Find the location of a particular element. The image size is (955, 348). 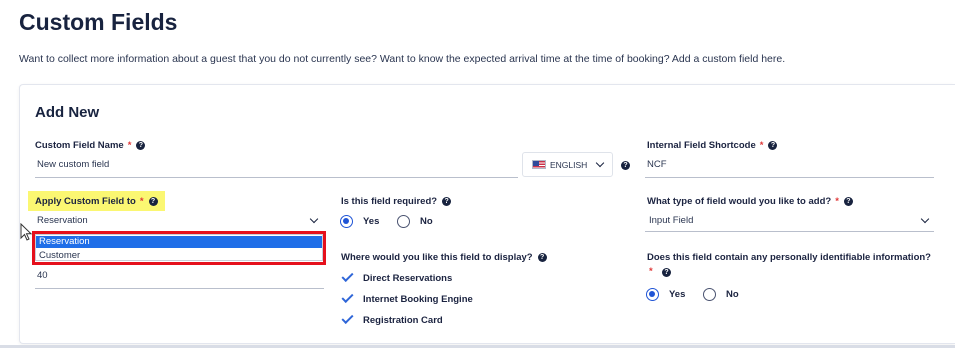

display-option-internet-booking-engine: Internet Booking Engine is located at coordinates (418, 299).